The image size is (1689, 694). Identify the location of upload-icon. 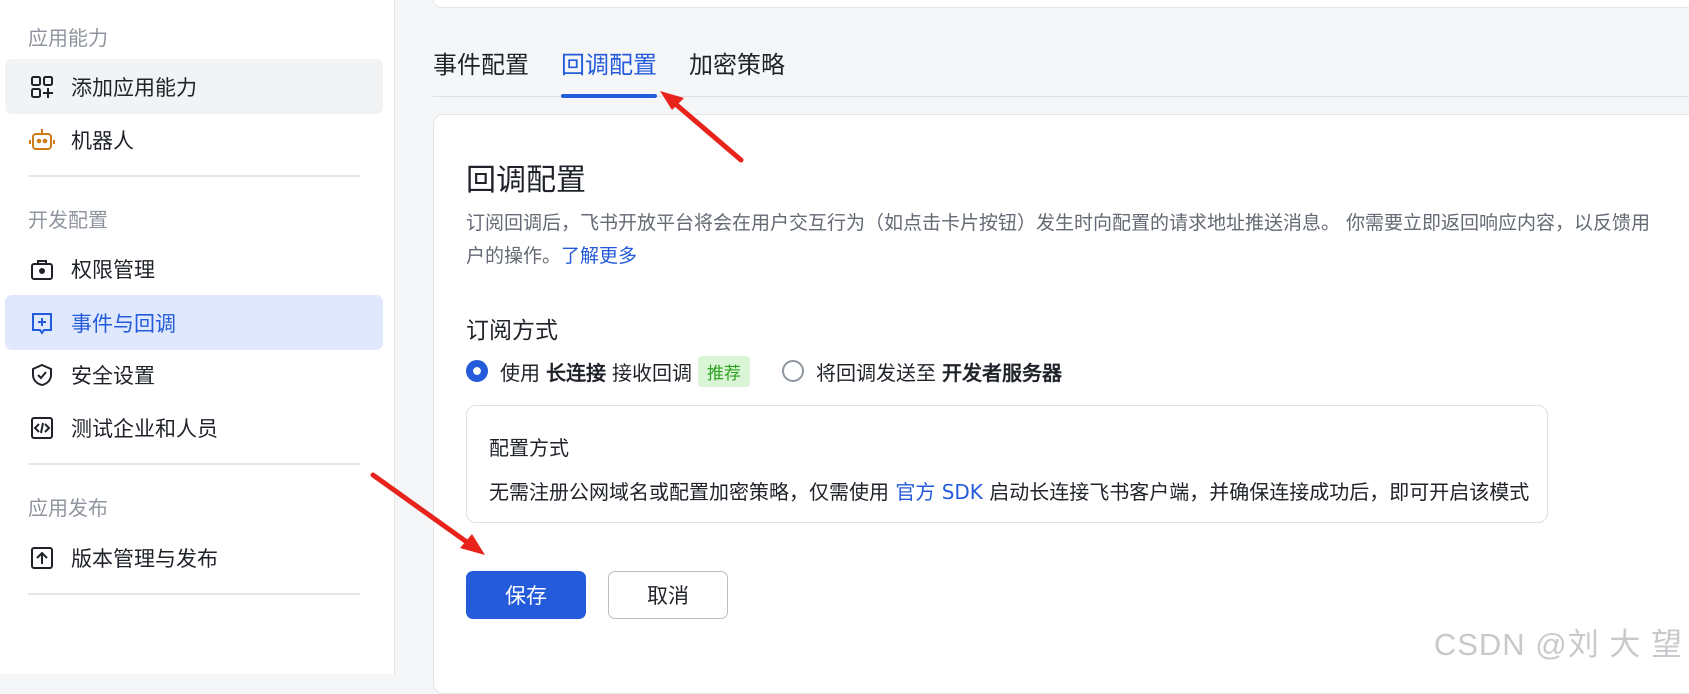
(42, 558).